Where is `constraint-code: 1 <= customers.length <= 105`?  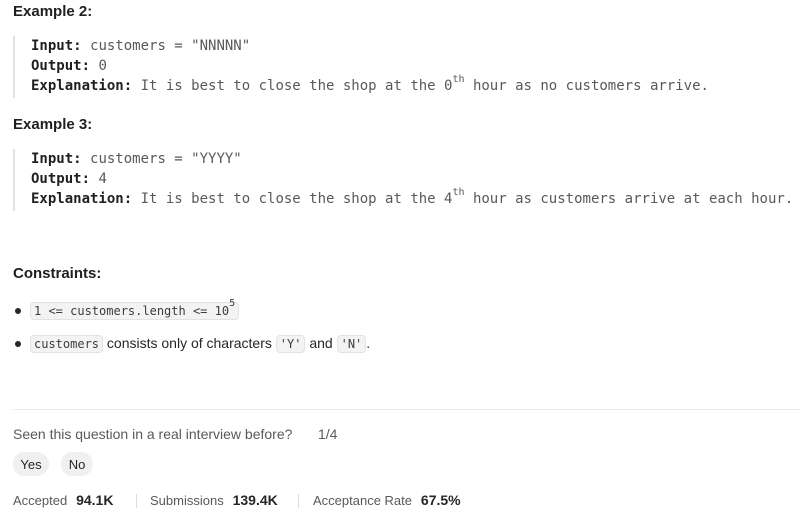 constraint-code: 1 <= customers.length <= 105 is located at coordinates (135, 309).